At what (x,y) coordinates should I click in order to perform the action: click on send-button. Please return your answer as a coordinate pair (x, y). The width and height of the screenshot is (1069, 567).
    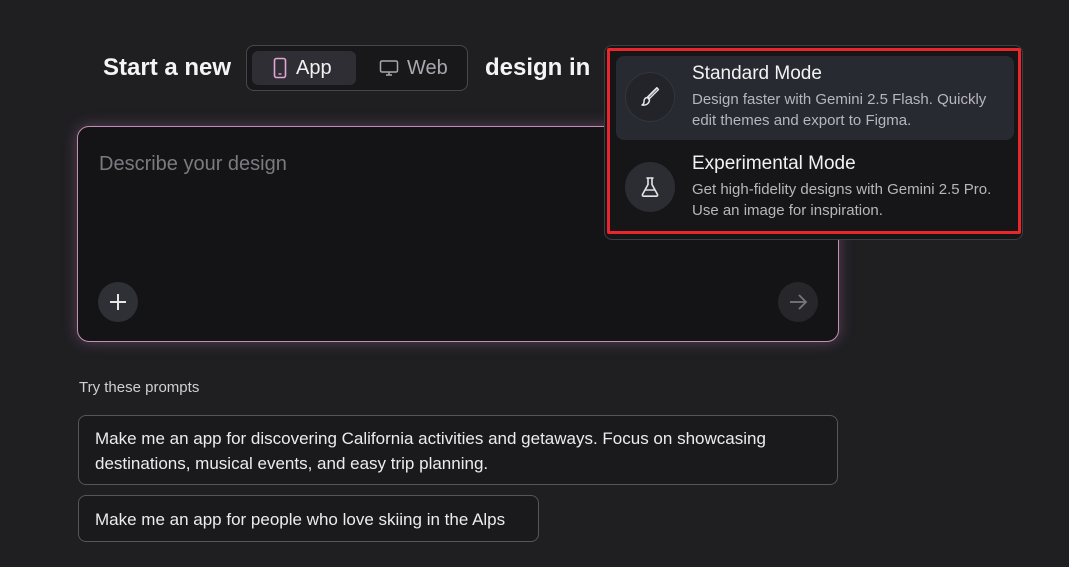
    Looking at the image, I should click on (798, 302).